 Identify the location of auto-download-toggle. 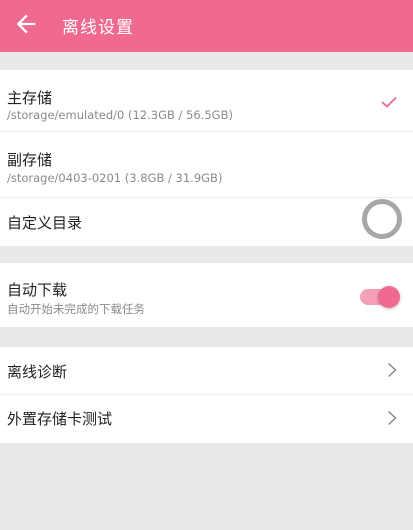
(380, 297).